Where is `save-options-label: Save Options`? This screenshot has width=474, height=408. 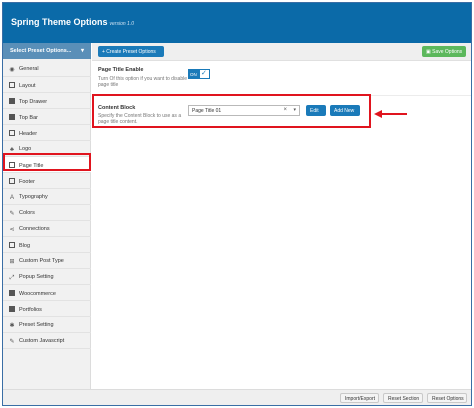 save-options-label: Save Options is located at coordinates (447, 52).